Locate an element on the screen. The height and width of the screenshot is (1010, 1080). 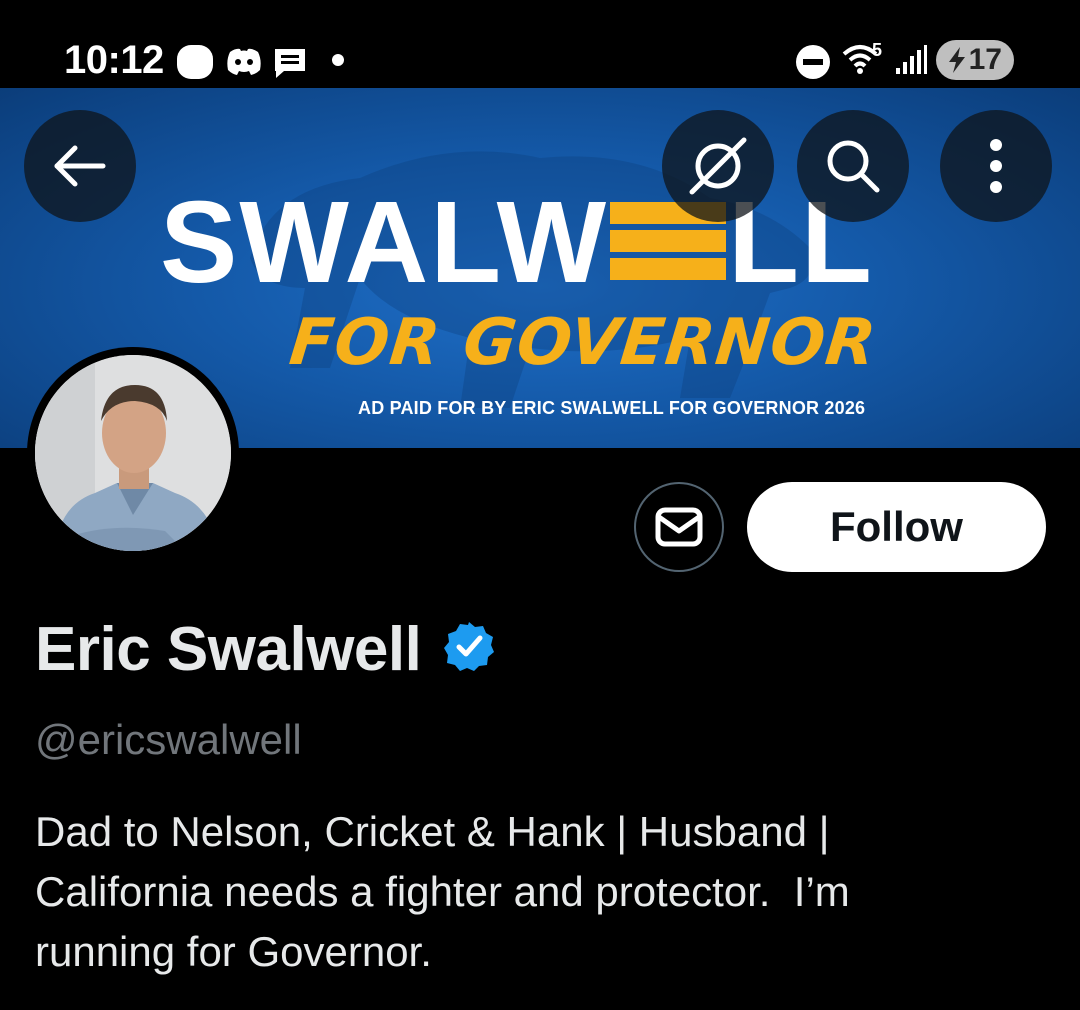
search-icon is located at coordinates (853, 166).